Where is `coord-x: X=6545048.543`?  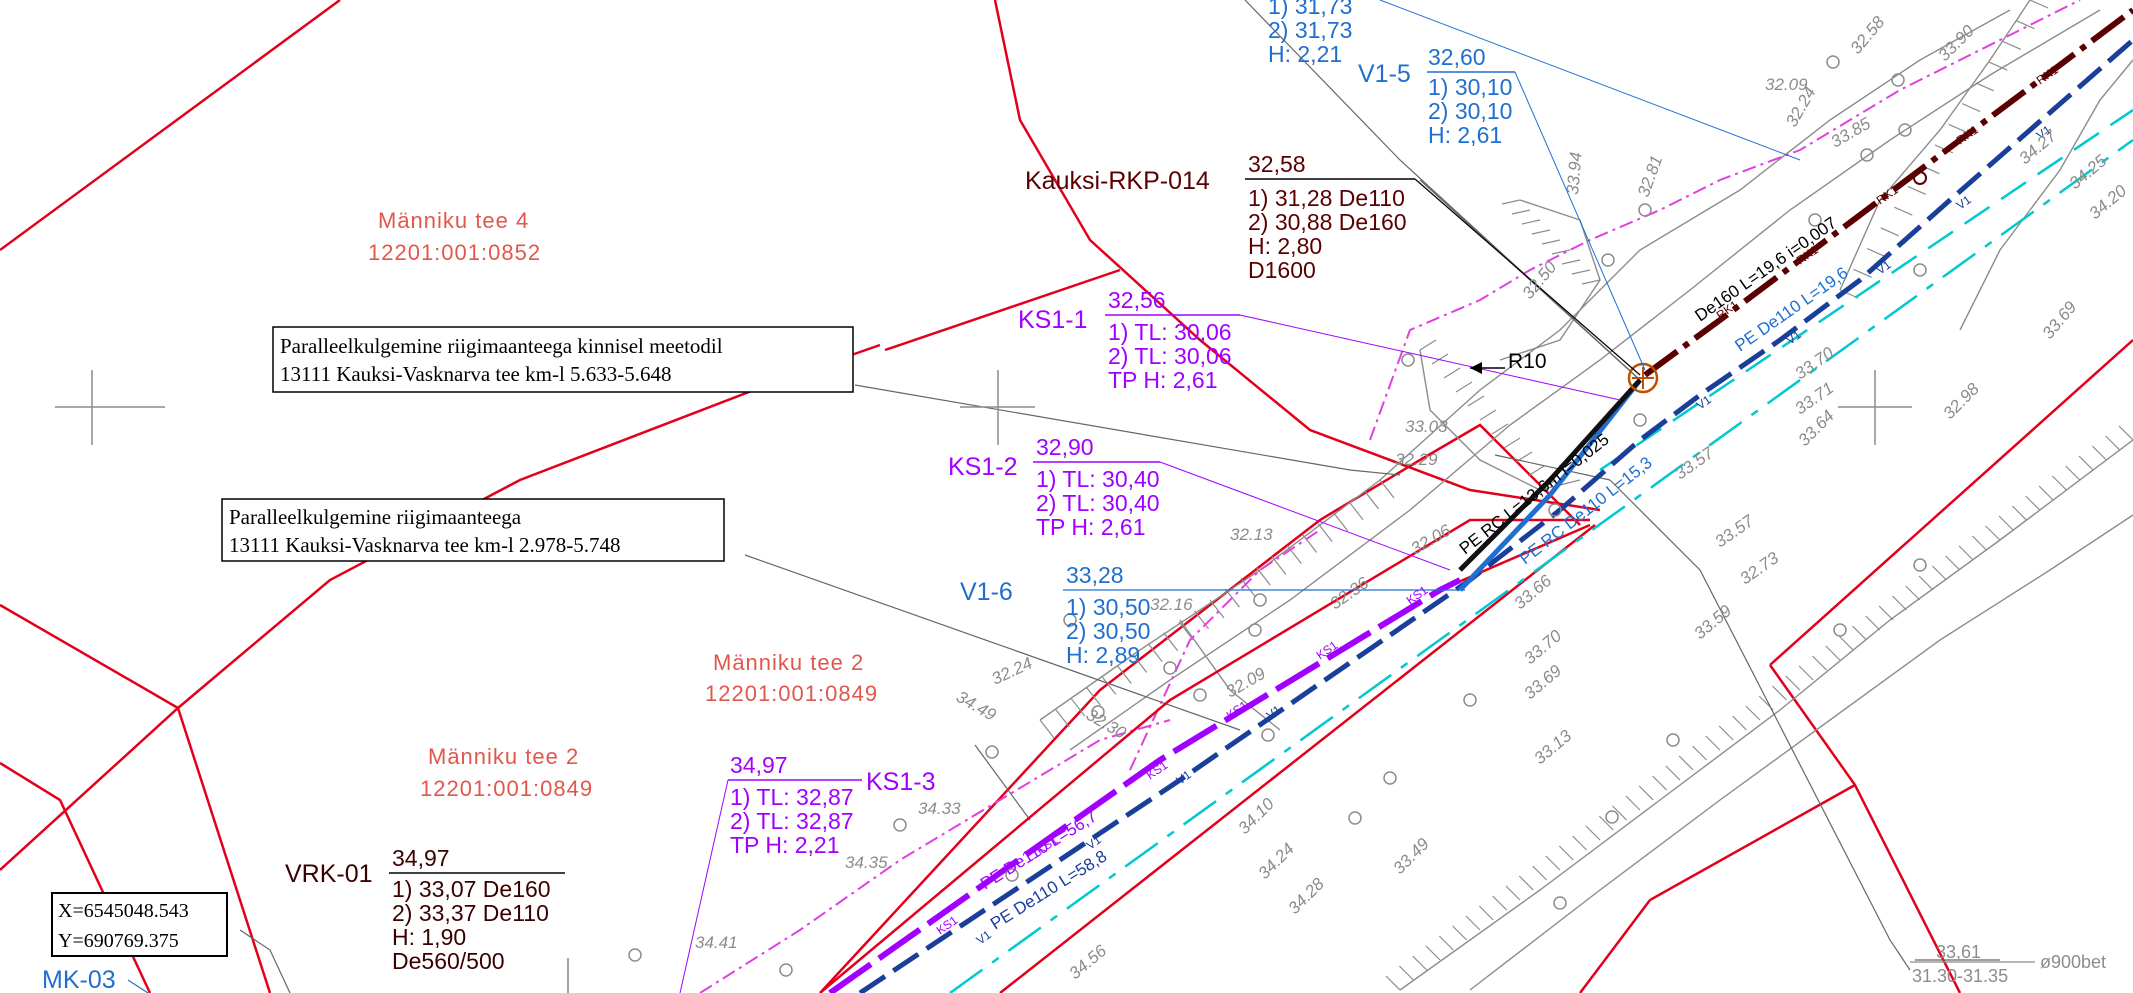
coord-x: X=6545048.543 is located at coordinates (123, 911).